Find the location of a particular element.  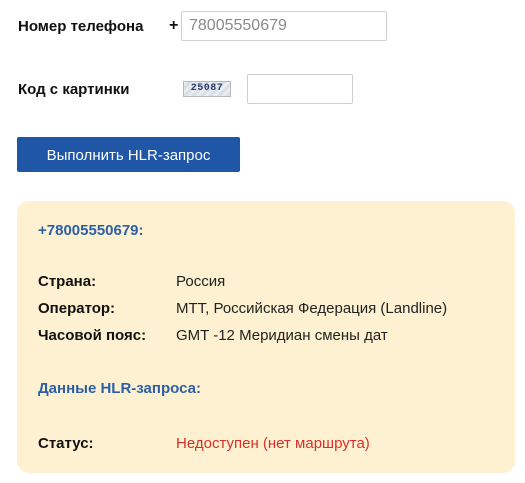

timezone-value: GMT -12 Меридиан смены дат is located at coordinates (282, 335).